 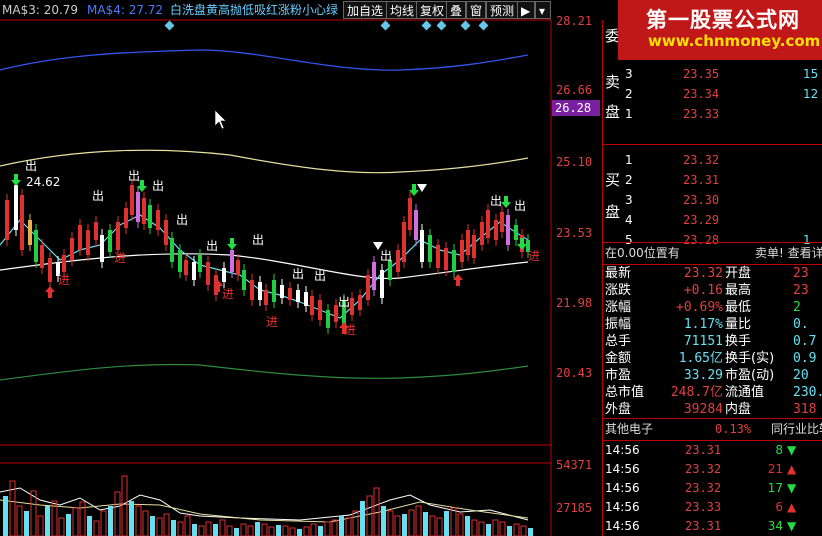 I want to click on sell-price: 23.35, so click(x=713, y=74).